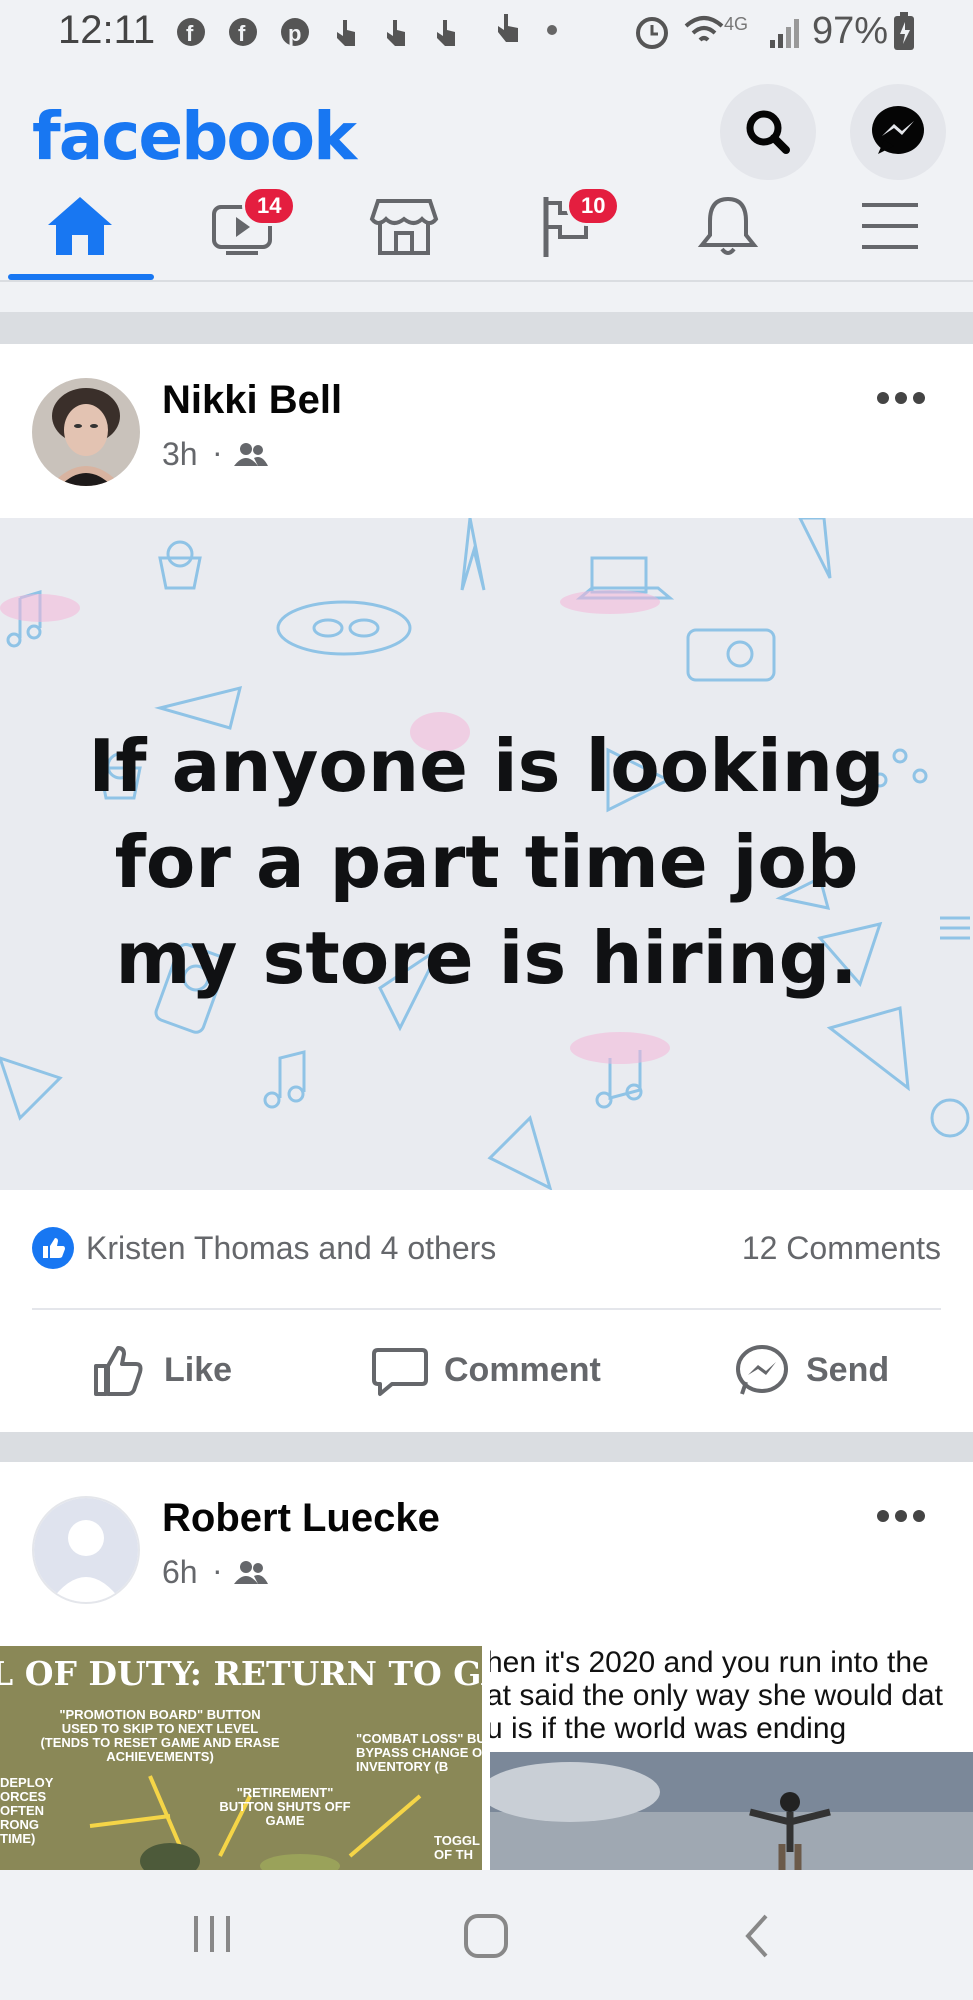 This screenshot has height=2000, width=973. What do you see at coordinates (27, 1810) in the screenshot?
I see `meme-label: DEPLOY ORCES OFTEN RONG TIME)` at bounding box center [27, 1810].